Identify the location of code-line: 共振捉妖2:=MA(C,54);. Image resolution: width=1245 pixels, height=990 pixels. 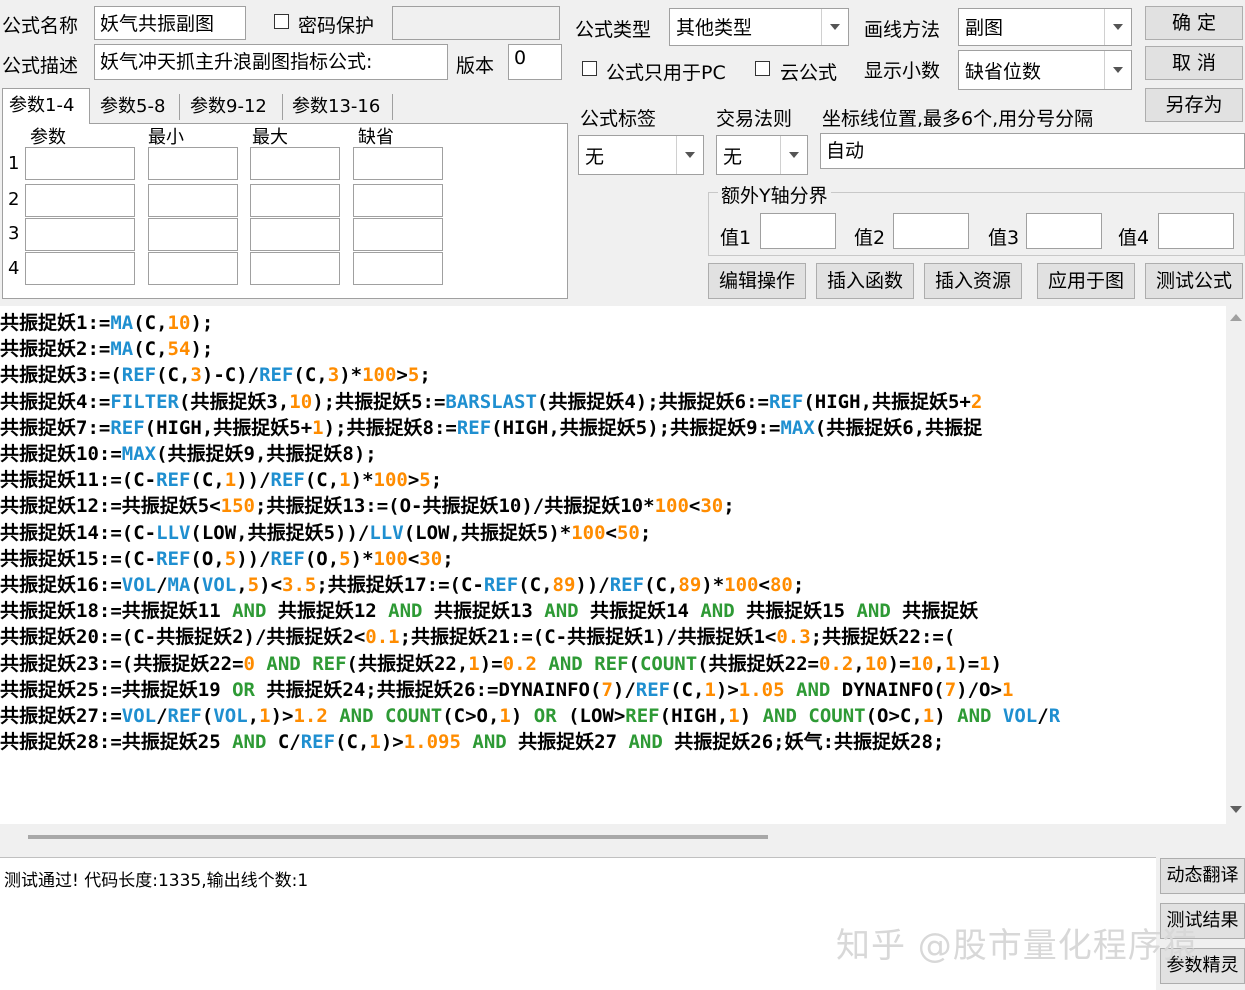
(107, 349).